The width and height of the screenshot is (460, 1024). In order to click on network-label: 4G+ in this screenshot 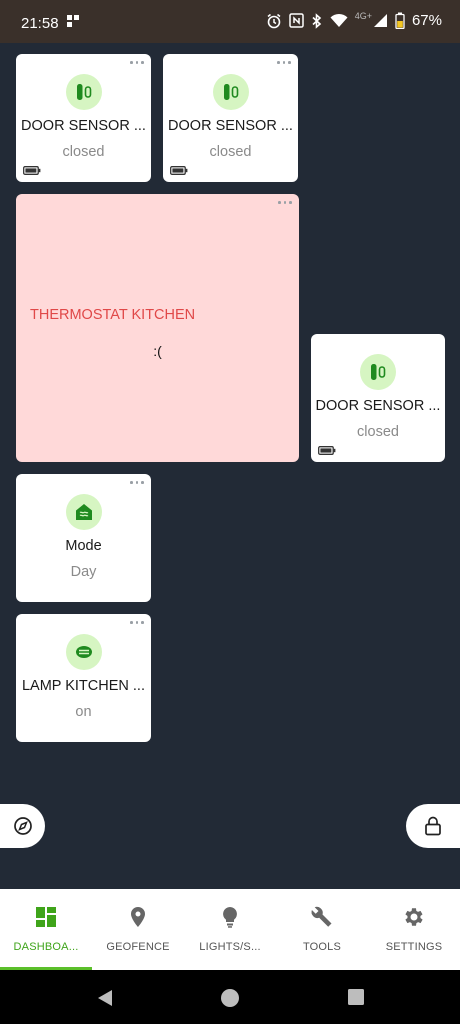, I will do `click(363, 15)`.